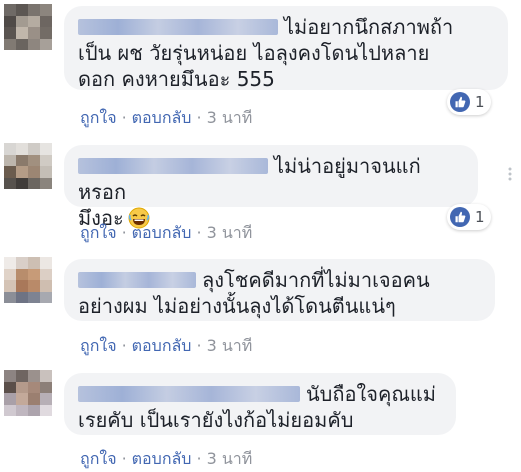 The image size is (521, 472). I want to click on comment-bubble: ไม่น่าอยู่มาจนแก่หรอก มึงอะ, so click(271, 187).